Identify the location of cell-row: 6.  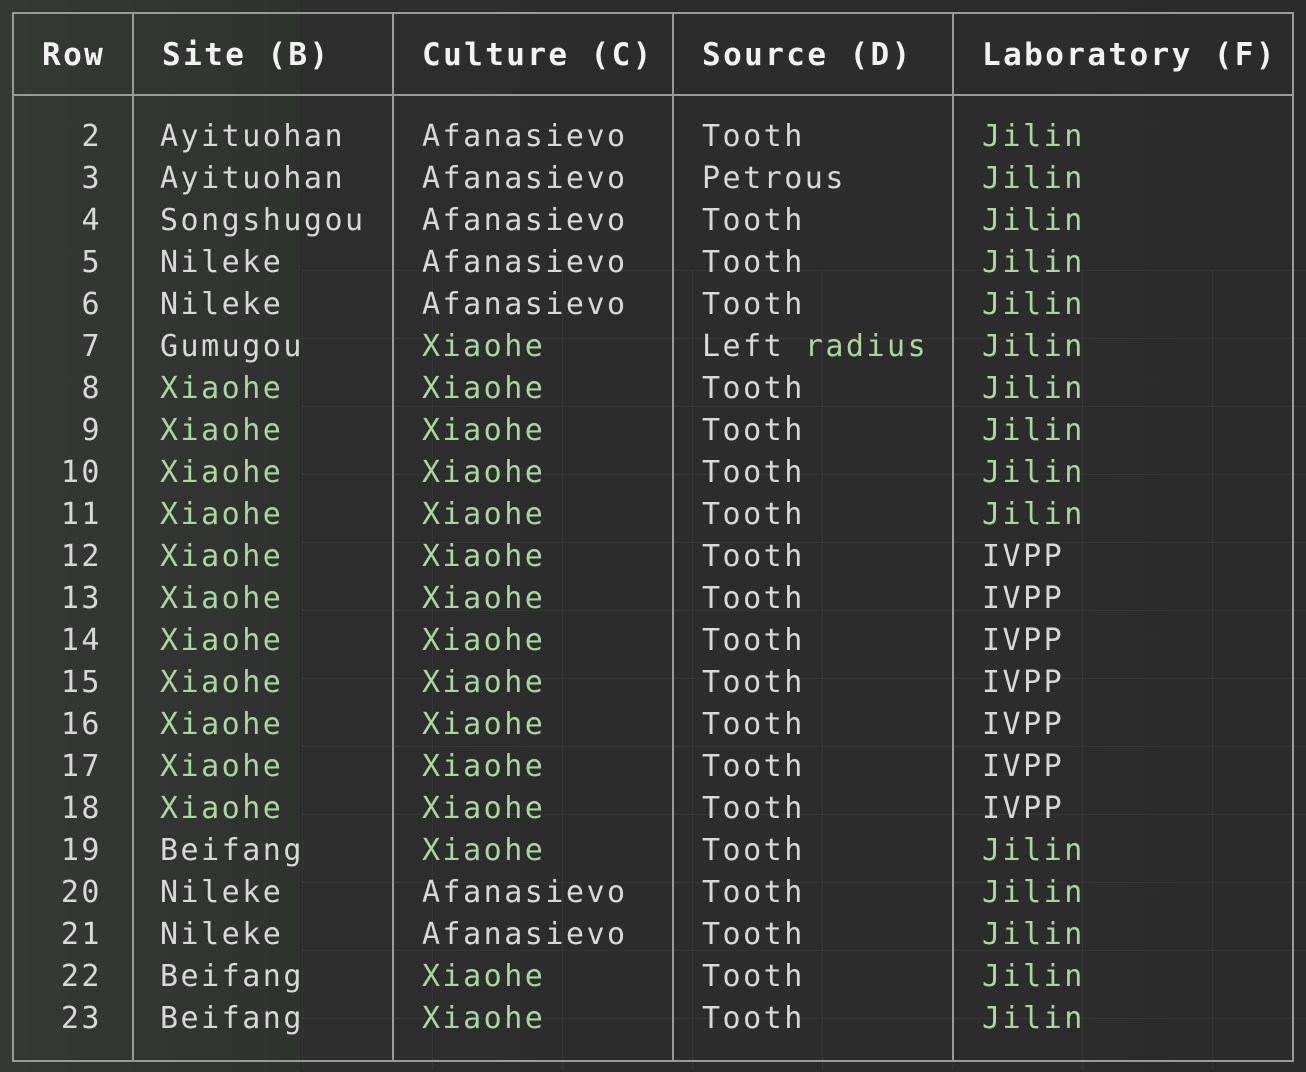
(91, 304).